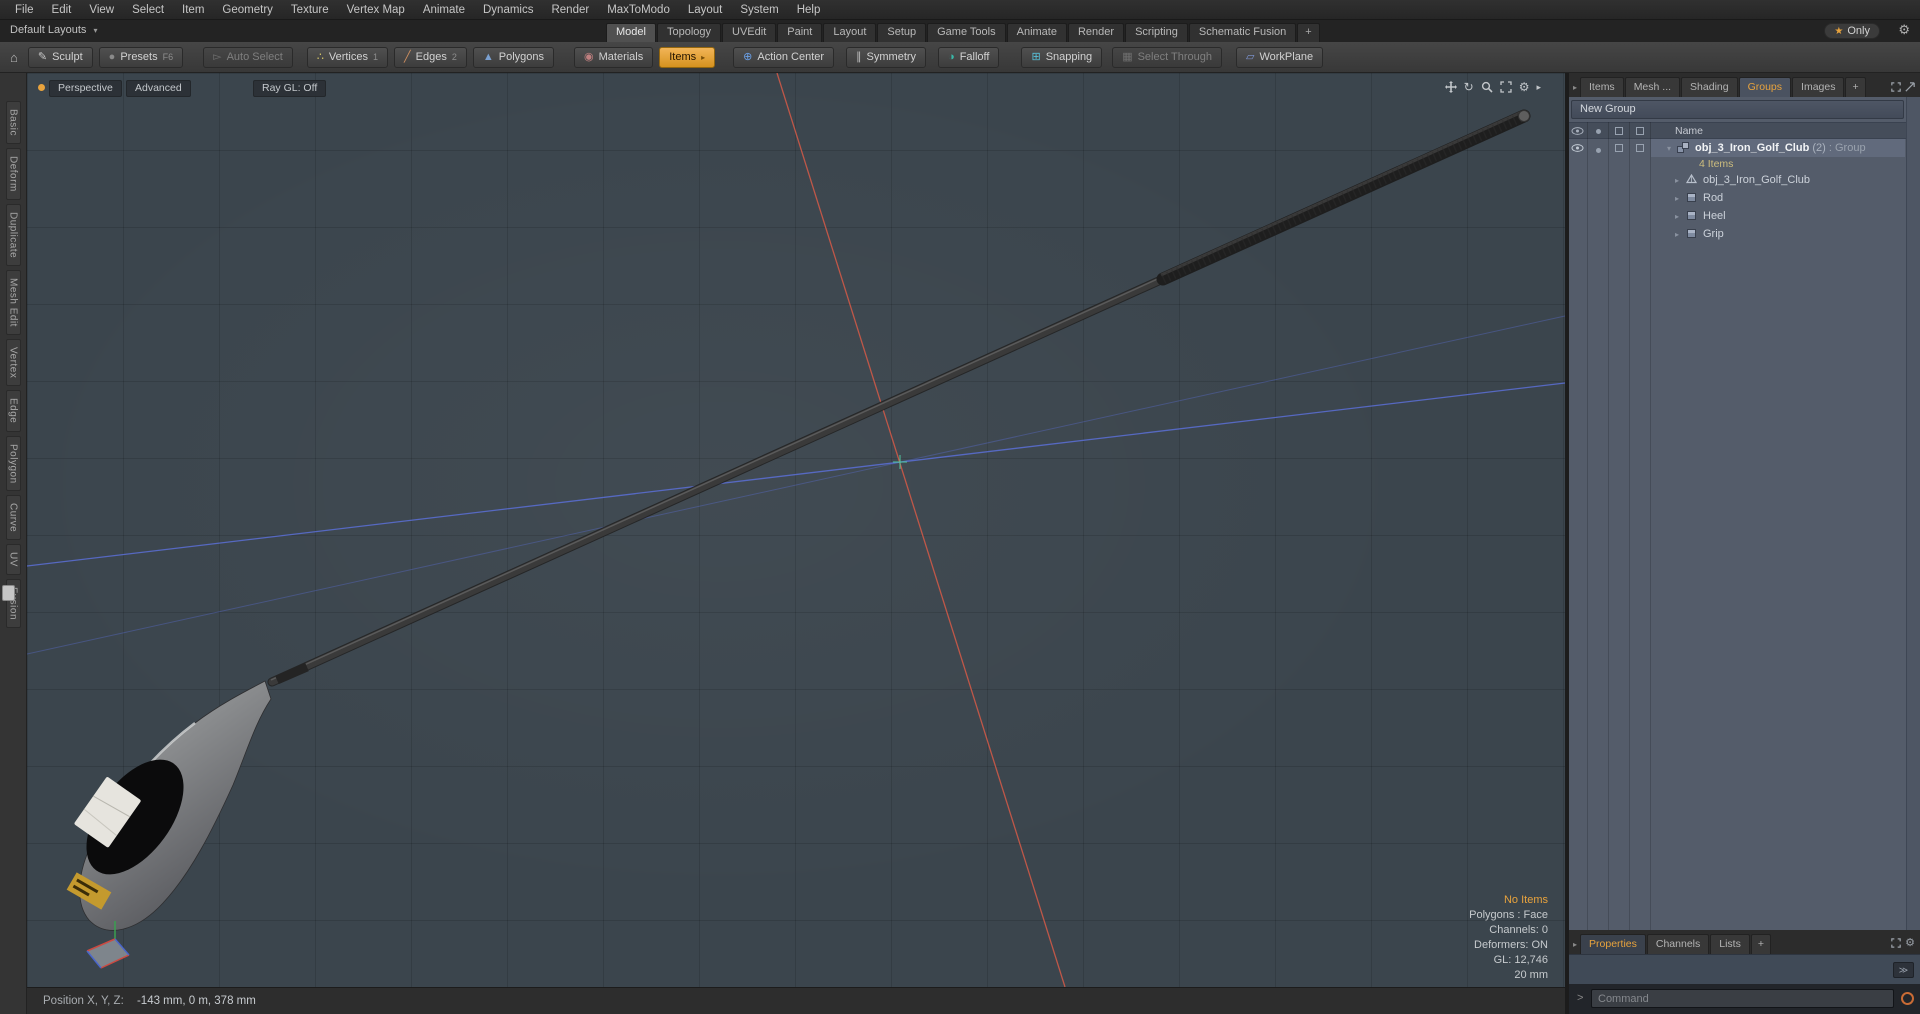 The width and height of the screenshot is (1920, 1014). Describe the element at coordinates (101, 10) in the screenshot. I see `menu-view: View` at that location.